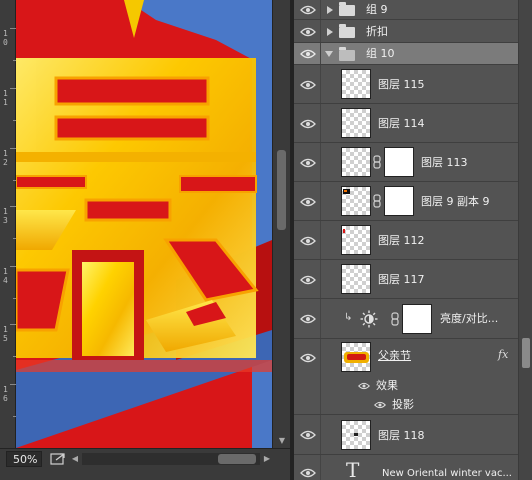 The image size is (532, 480). What do you see at coordinates (307, 376) in the screenshot?
I see `visibility-column` at bounding box center [307, 376].